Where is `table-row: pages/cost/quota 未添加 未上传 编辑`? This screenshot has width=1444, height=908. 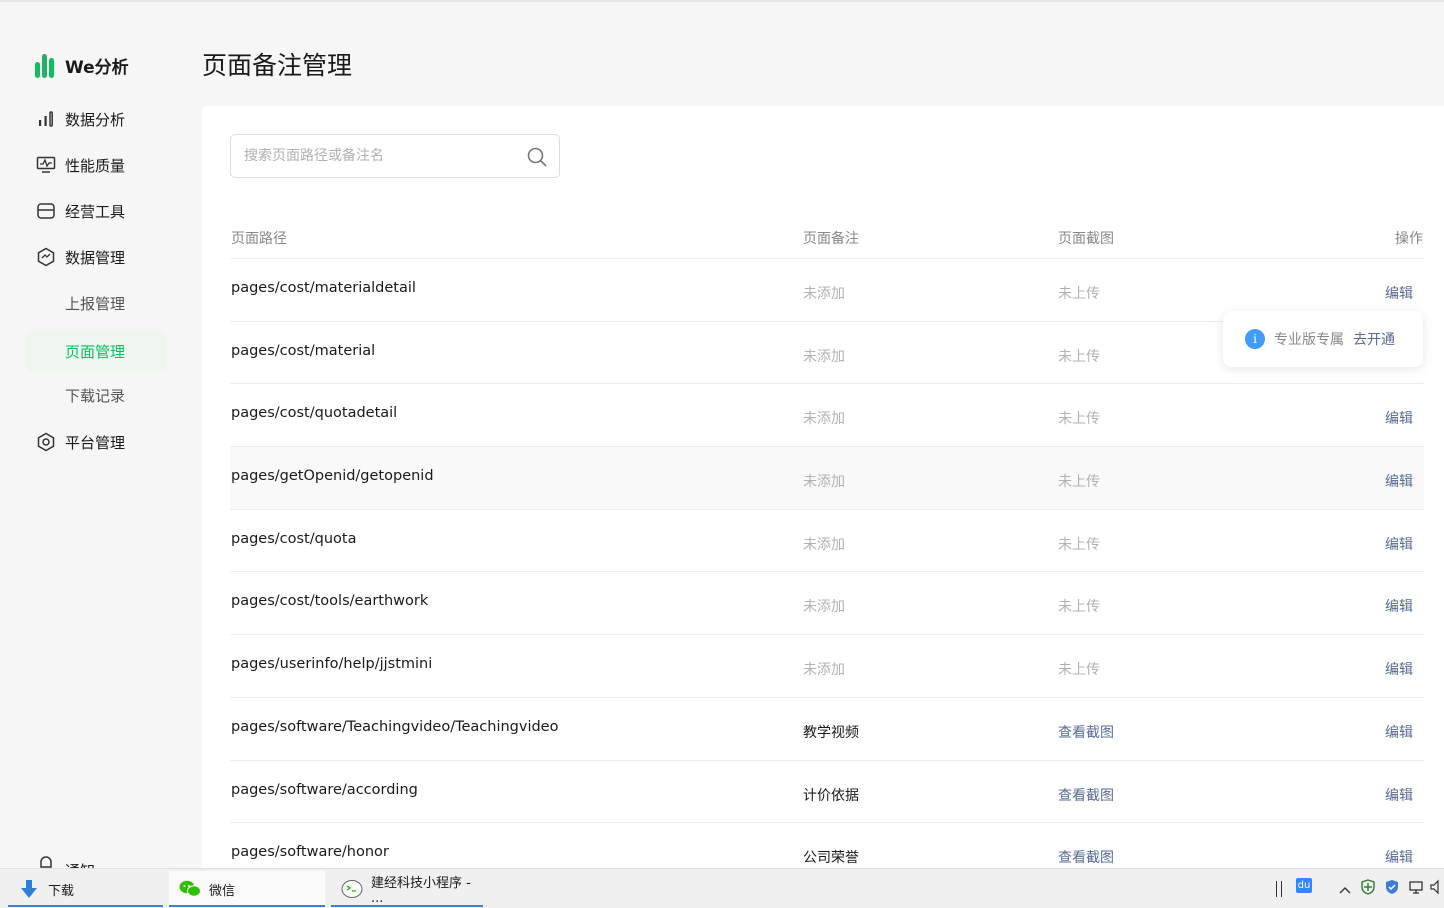 table-row: pages/cost/quota 未添加 未上传 编辑 is located at coordinates (827, 541).